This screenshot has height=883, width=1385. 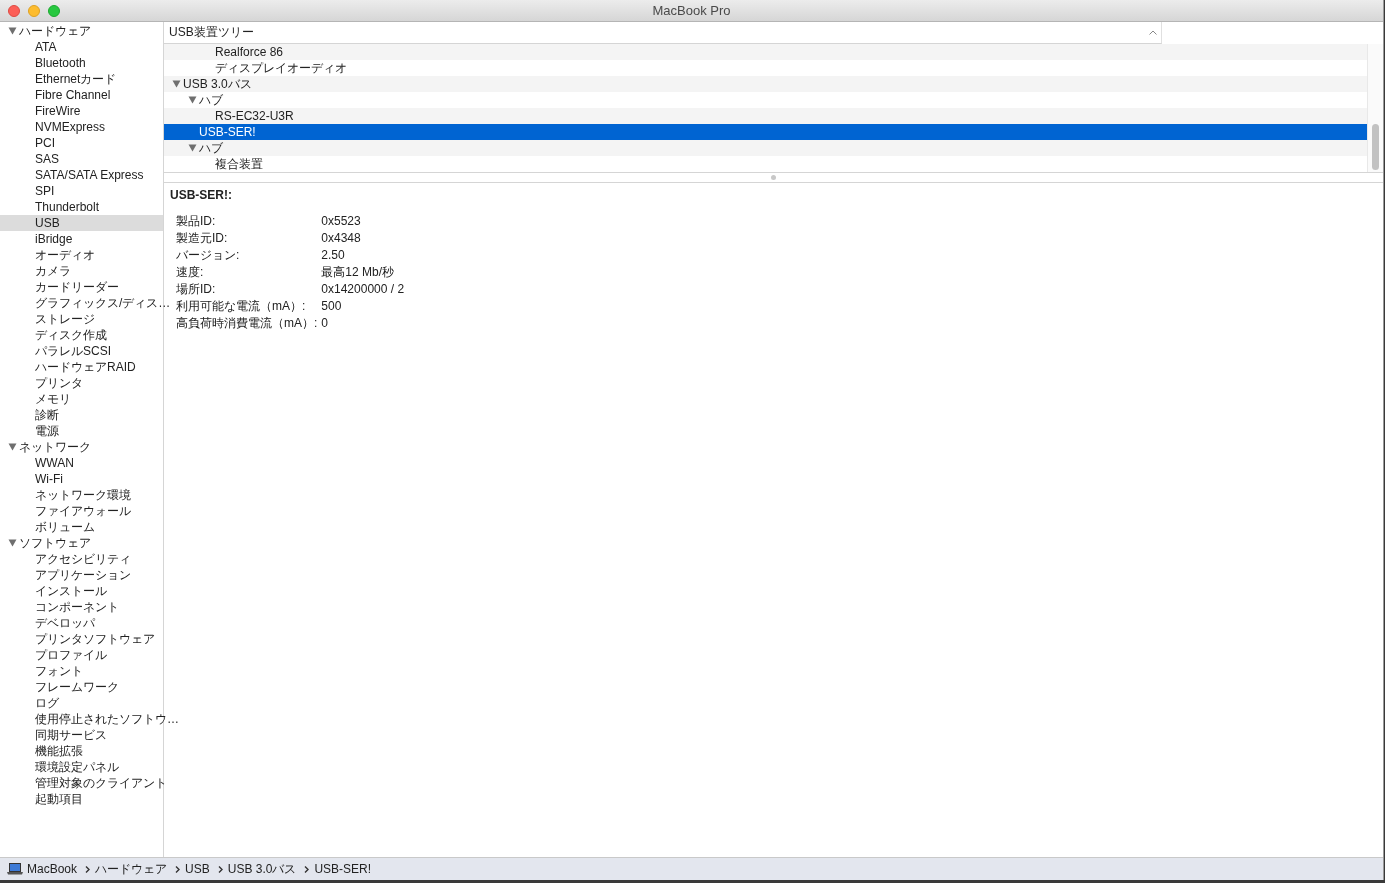 I want to click on sidebar-item: カードリーダー, so click(x=77, y=287).